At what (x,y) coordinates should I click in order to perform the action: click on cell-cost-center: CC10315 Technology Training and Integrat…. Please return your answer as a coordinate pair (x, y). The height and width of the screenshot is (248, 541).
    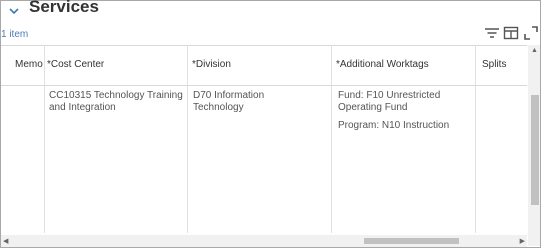
    Looking at the image, I should click on (116, 102).